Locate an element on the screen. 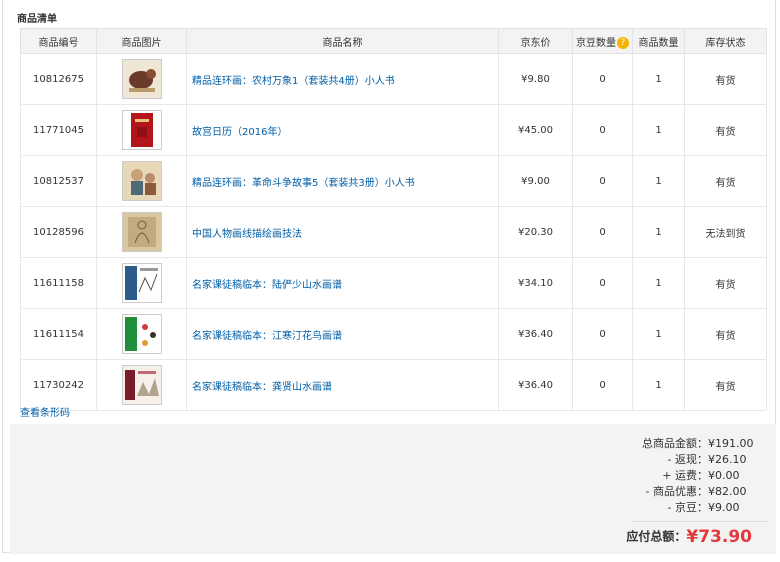 This screenshot has height=562, width=780. table-row: 10812537 精品连环画：革命斗争故事5（套装共3册）小人书 ¥9.00 0 1 有货 is located at coordinates (393, 181).